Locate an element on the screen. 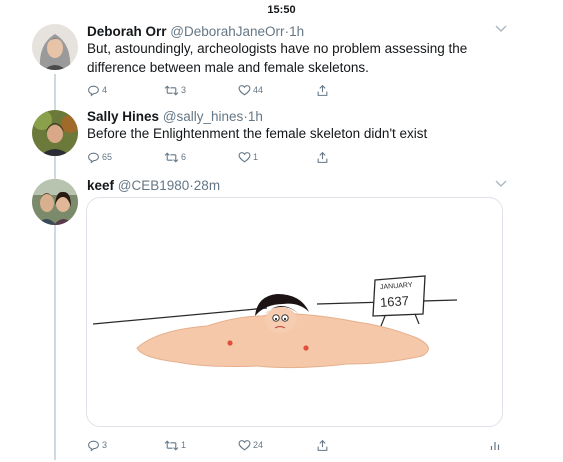  cartoon-illustration is located at coordinates (275, 322).